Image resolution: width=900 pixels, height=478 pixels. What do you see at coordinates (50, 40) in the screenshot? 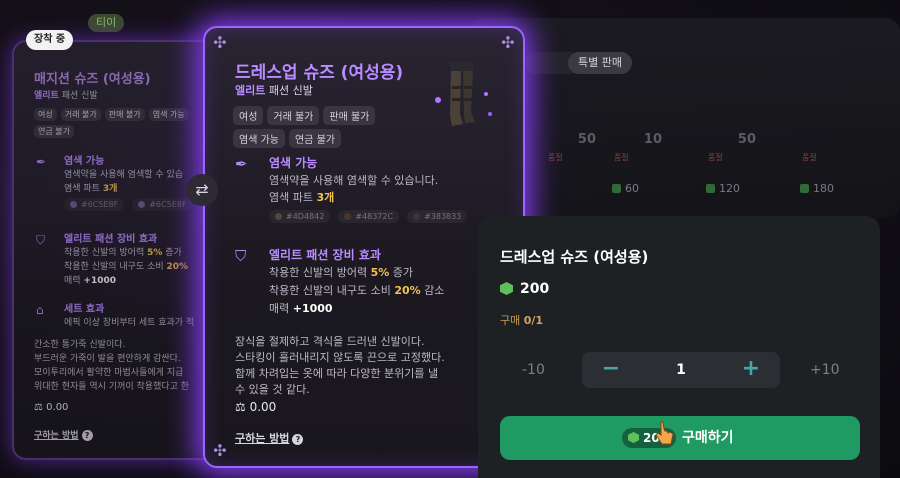
I see `equipped-badge: 장착 중` at bounding box center [50, 40].